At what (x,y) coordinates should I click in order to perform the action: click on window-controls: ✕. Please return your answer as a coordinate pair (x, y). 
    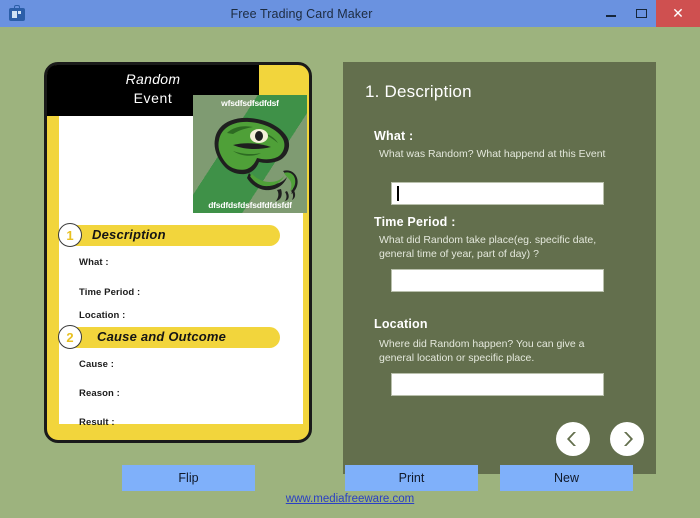
    Looking at the image, I should click on (648, 13).